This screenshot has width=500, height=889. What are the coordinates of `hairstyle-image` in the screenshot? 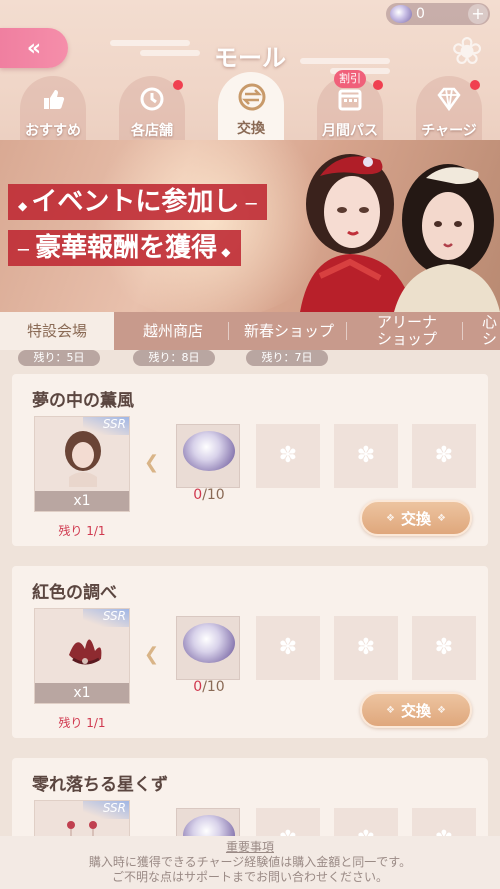 It's located at (83, 459).